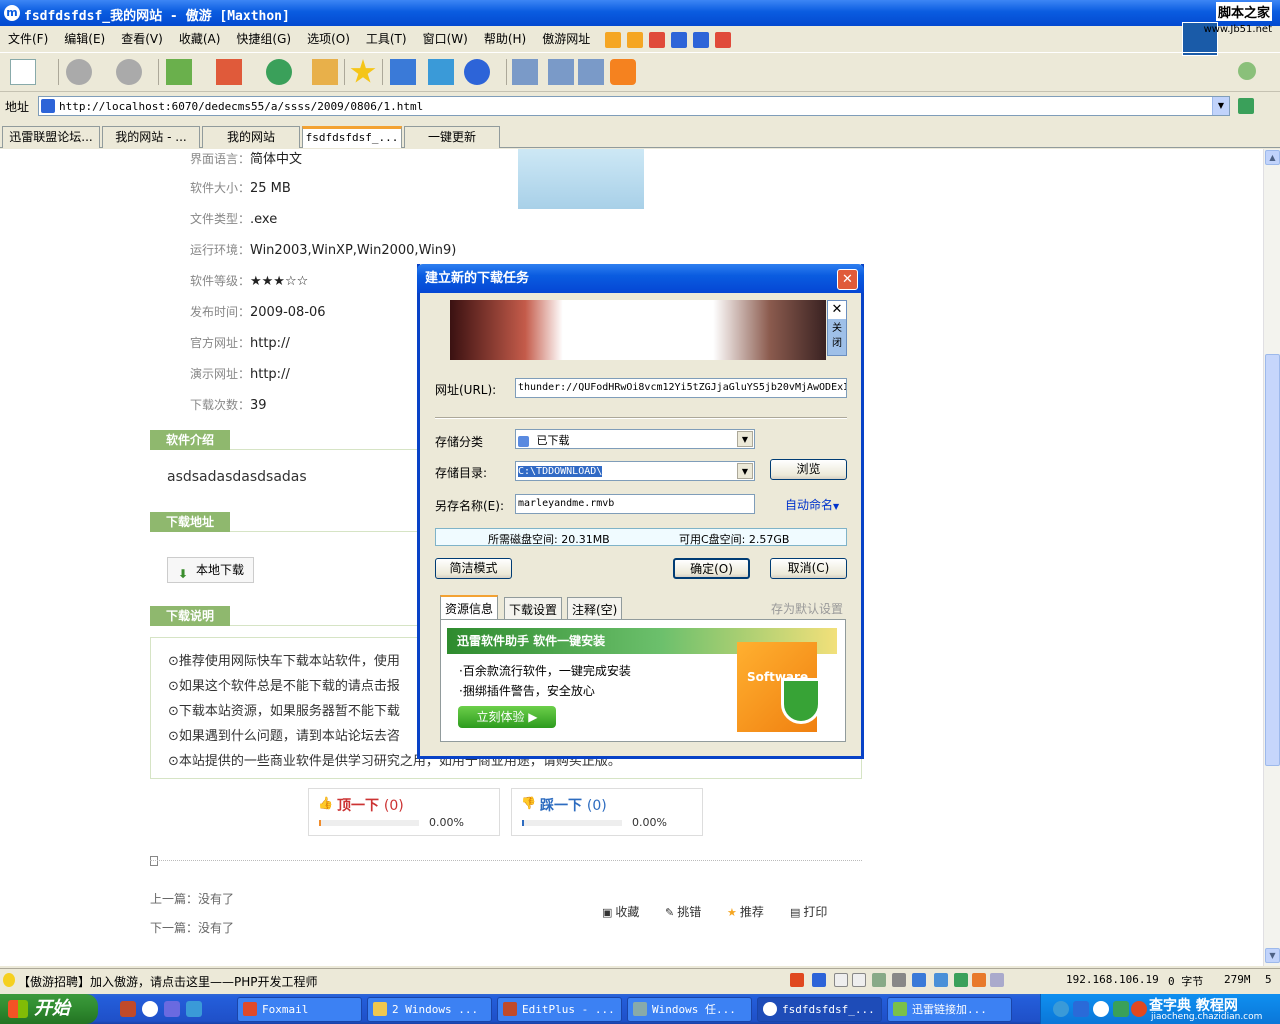 This screenshot has height=1024, width=1280. What do you see at coordinates (683, 911) in the screenshot?
I see `report-error-action: ✎ 挑错` at bounding box center [683, 911].